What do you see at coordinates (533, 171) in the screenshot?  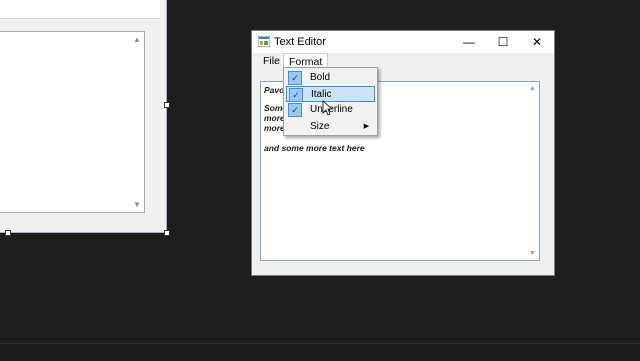 I see `rich-text-scrollbar: ▲ ▼` at bounding box center [533, 171].